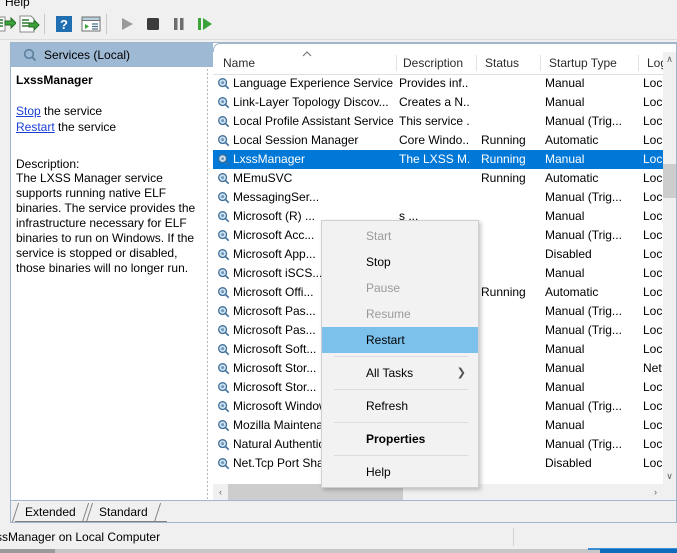 Image resolution: width=677 pixels, height=553 pixels. I want to click on tab-extended: Extended, so click(50, 512).